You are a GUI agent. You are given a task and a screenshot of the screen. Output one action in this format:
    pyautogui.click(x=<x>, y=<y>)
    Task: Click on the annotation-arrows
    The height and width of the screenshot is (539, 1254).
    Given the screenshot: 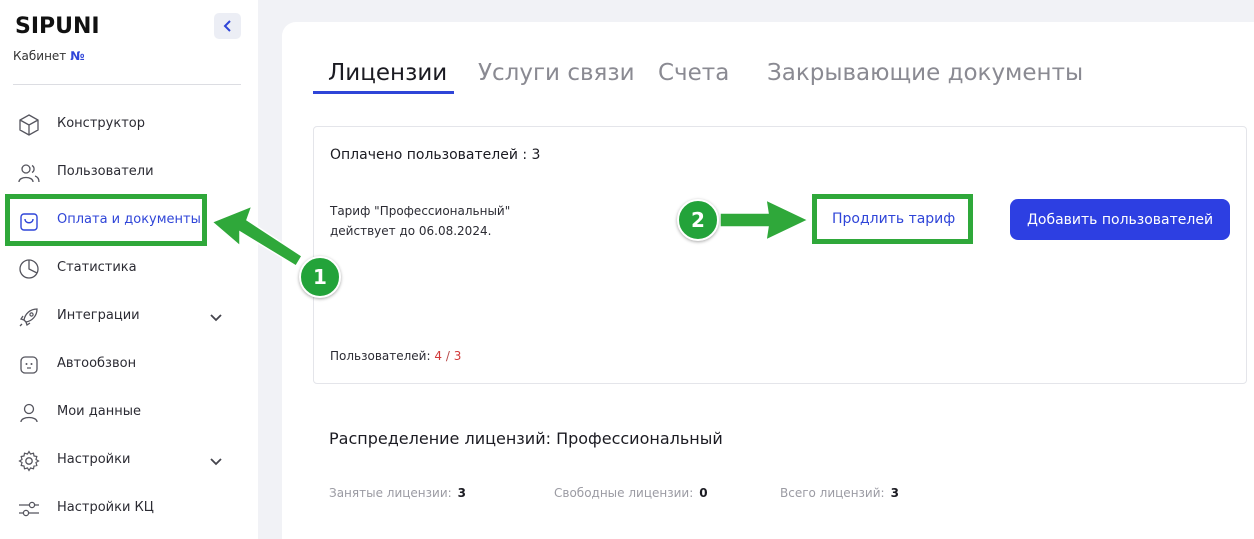 What is the action you would take?
    pyautogui.click(x=510, y=233)
    